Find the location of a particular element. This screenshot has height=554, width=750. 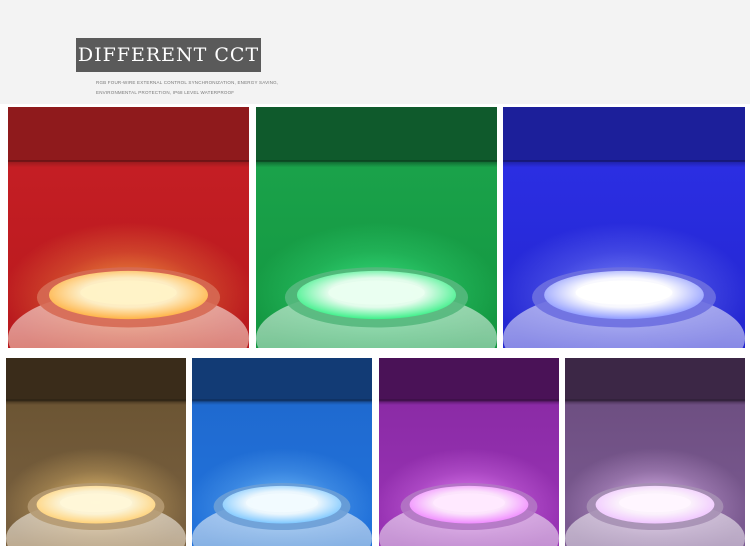

light-photo-red is located at coordinates (128, 227).